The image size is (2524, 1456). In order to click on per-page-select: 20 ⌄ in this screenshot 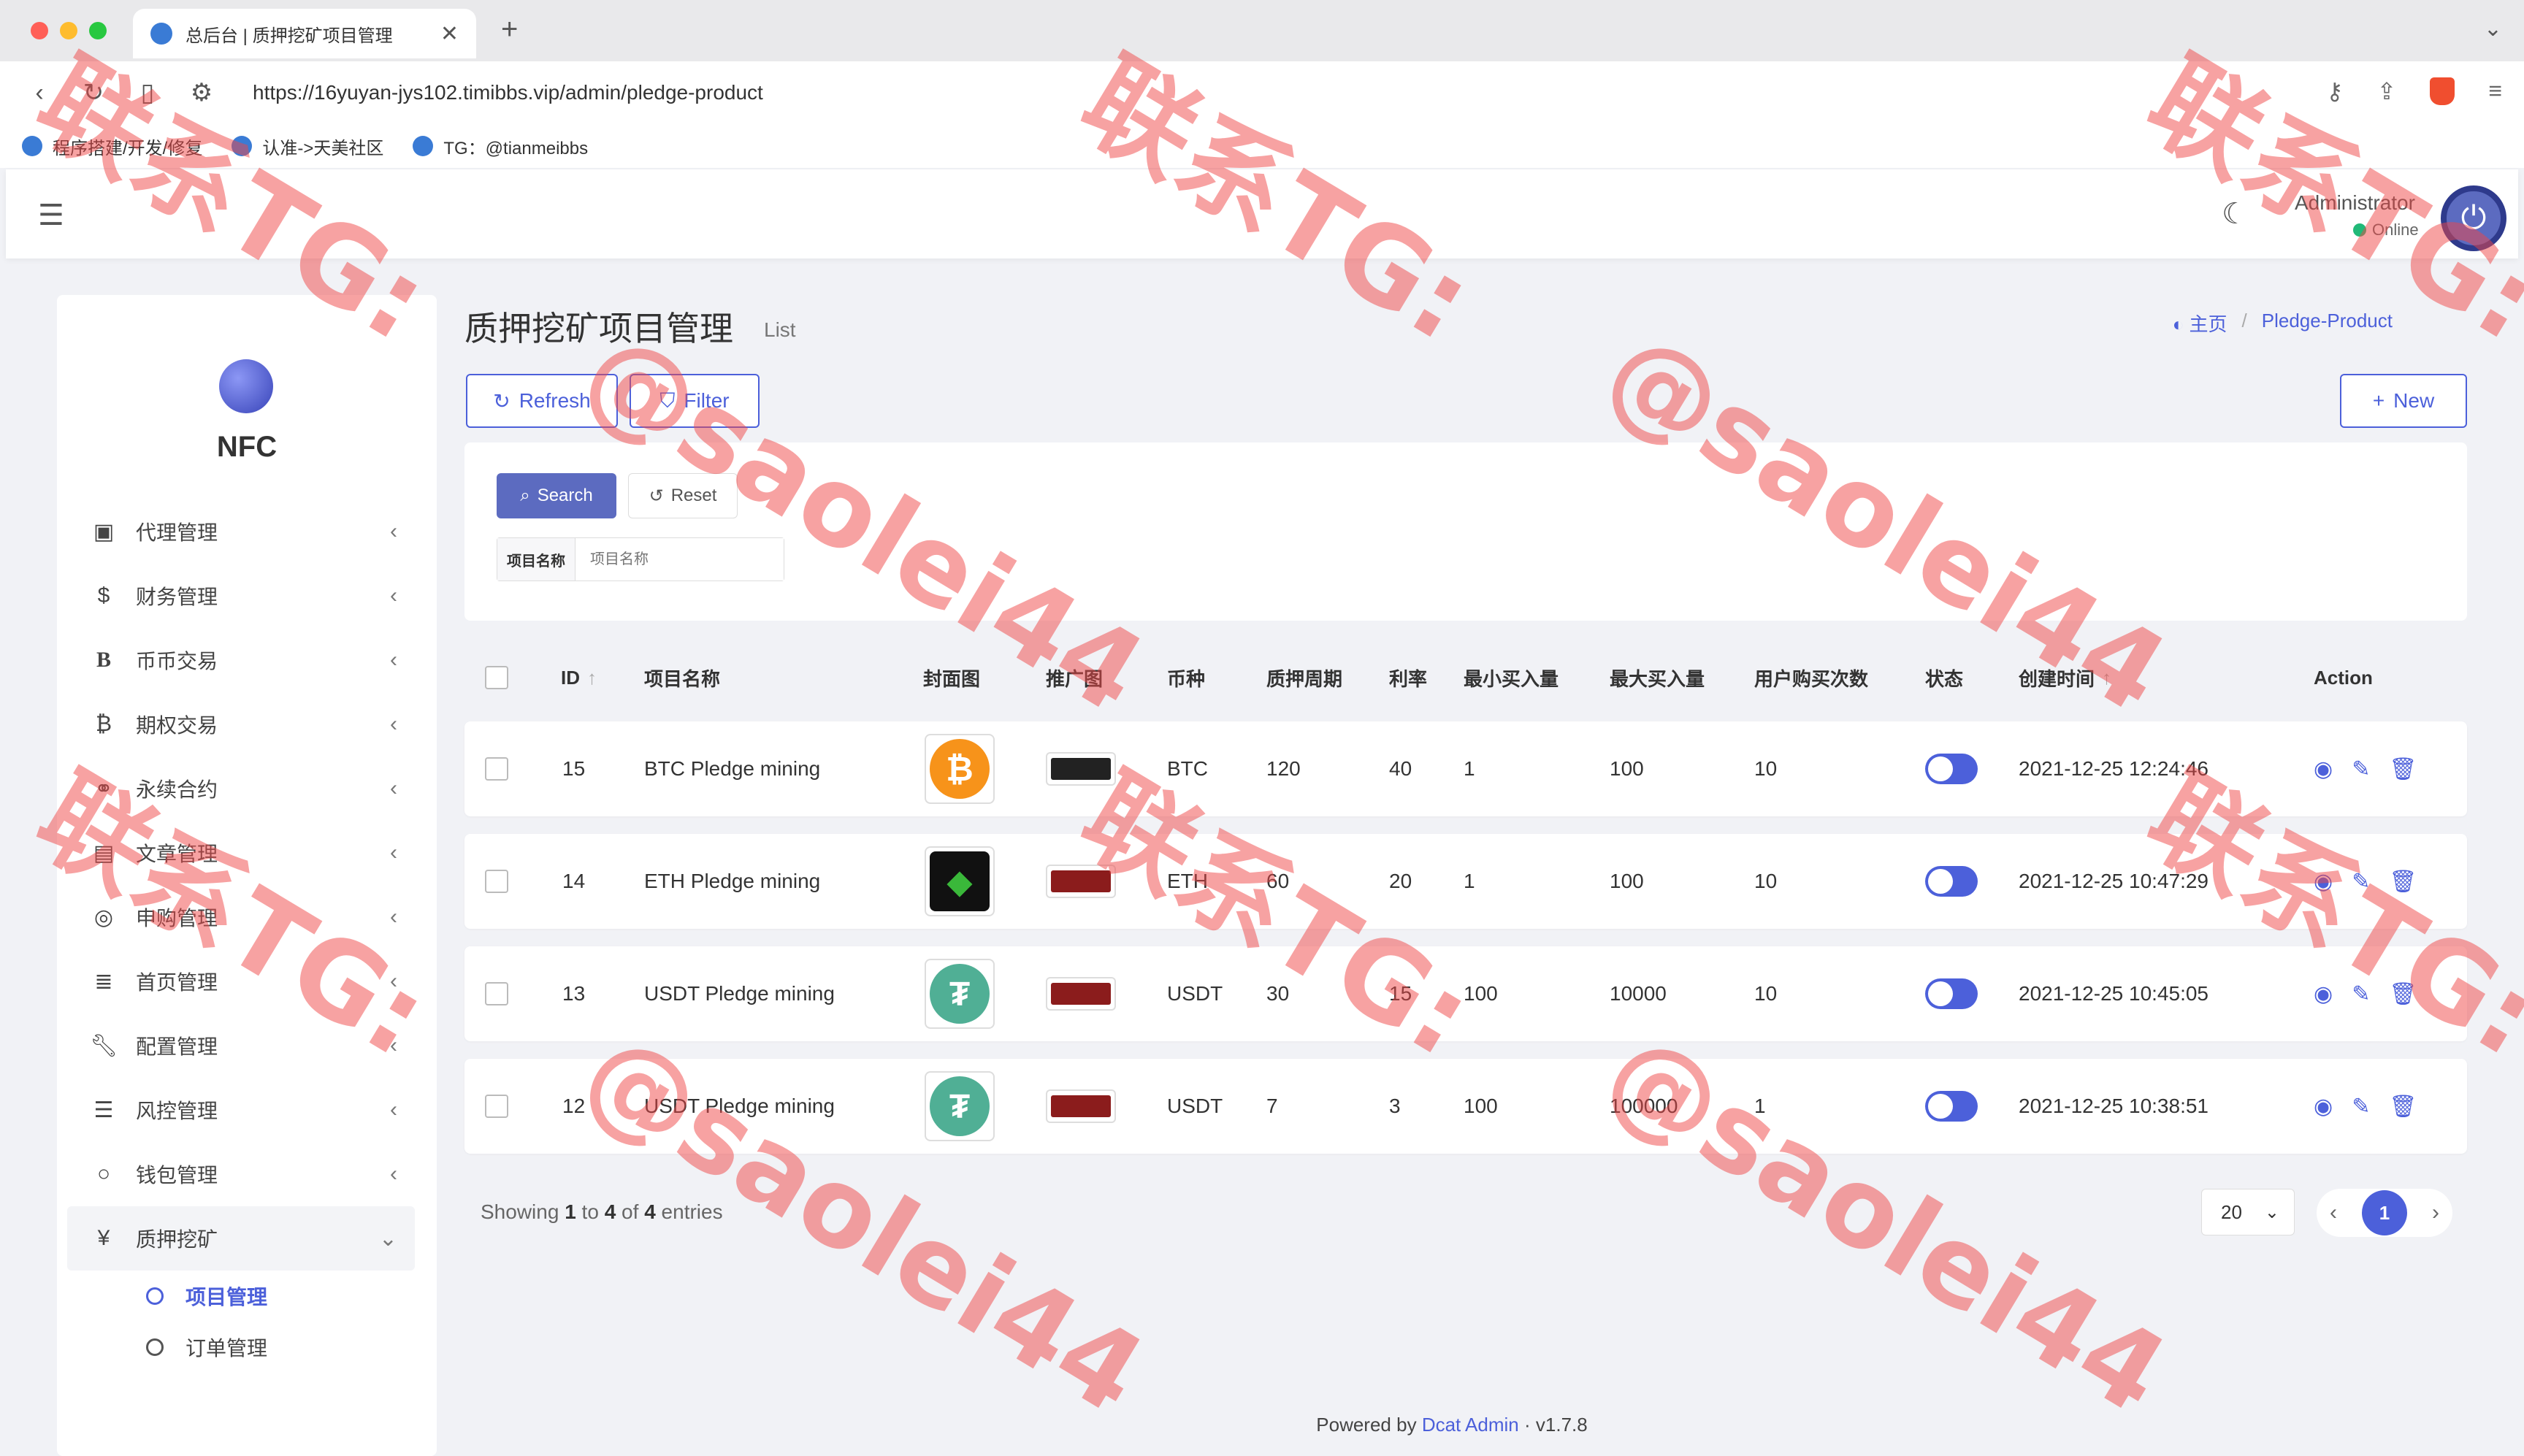, I will do `click(2248, 1212)`.